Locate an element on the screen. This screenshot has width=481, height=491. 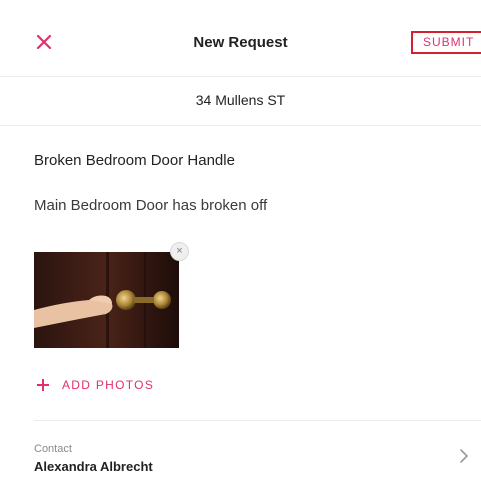
close-icon: × is located at coordinates (179, 251).